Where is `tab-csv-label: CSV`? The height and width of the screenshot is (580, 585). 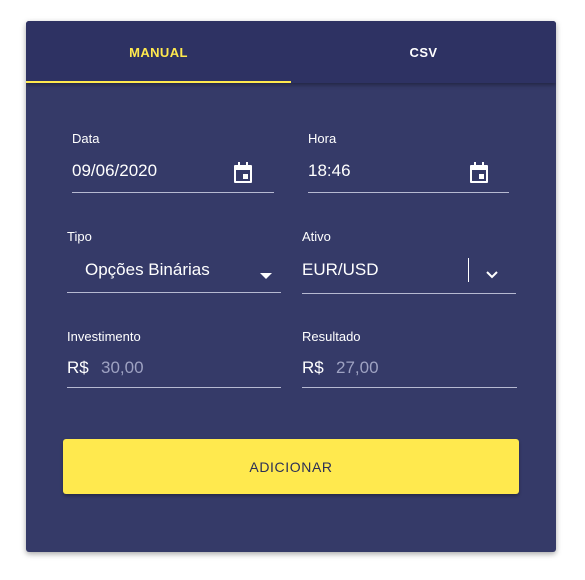 tab-csv-label: CSV is located at coordinates (423, 52).